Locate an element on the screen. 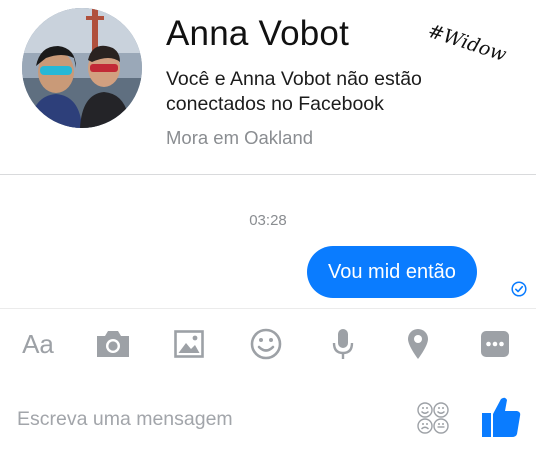 This screenshot has width=536, height=450. location-icon is located at coordinates (418, 344).